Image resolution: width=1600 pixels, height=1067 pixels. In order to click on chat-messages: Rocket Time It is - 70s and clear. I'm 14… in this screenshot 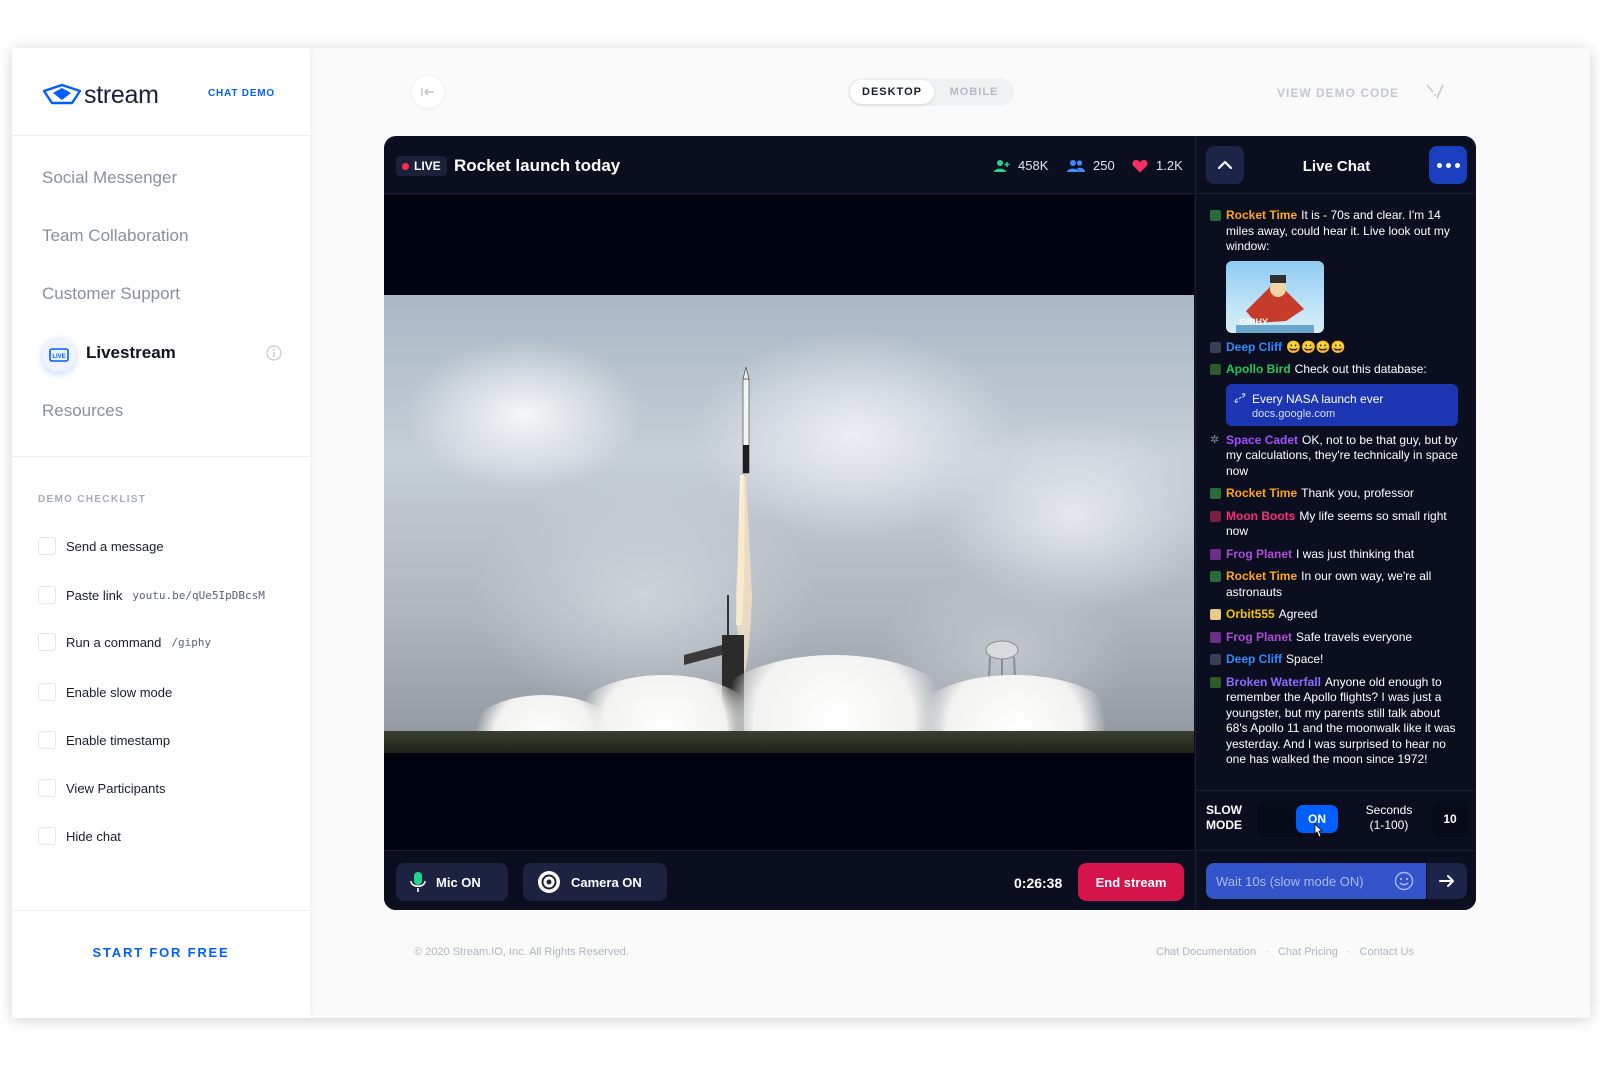, I will do `click(1337, 491)`.